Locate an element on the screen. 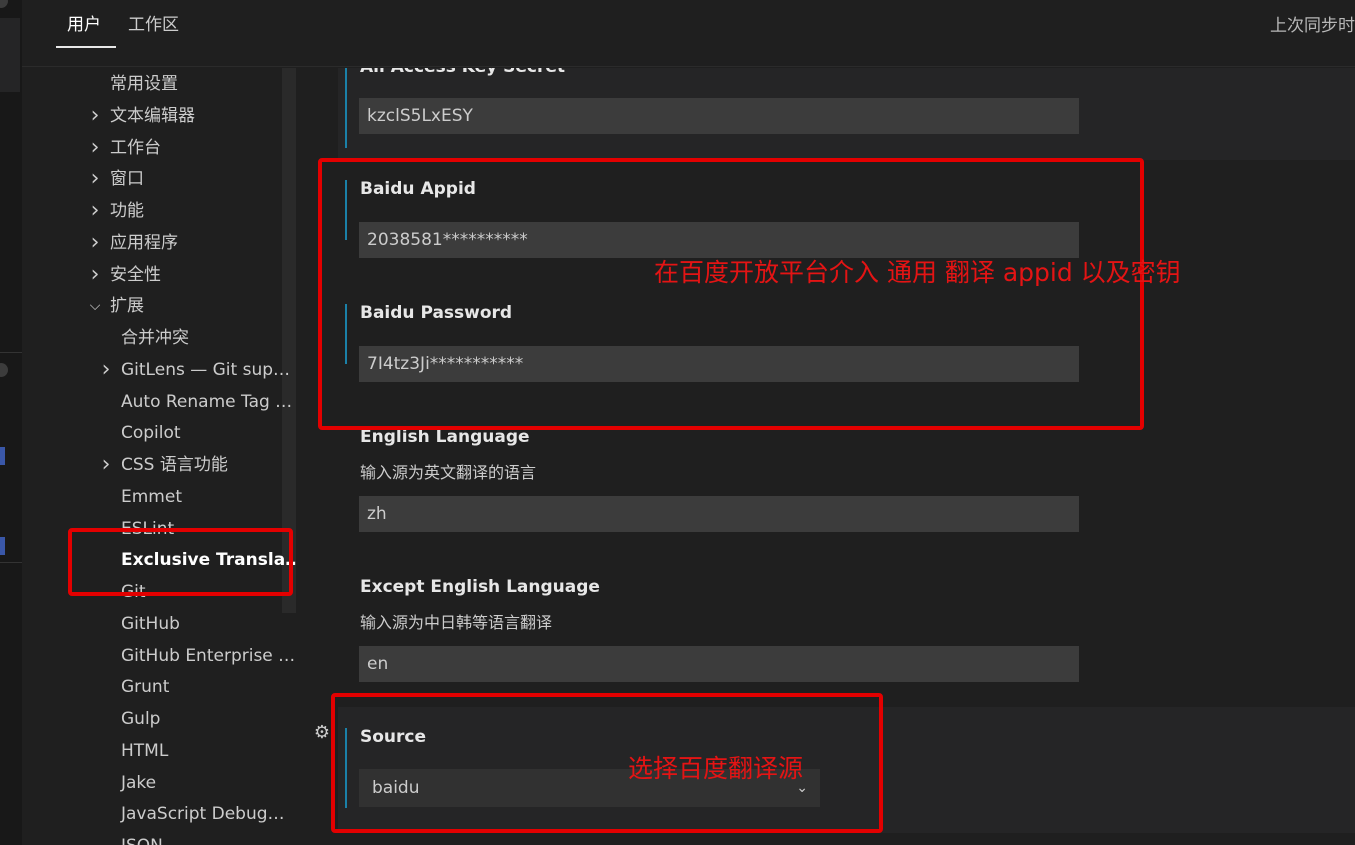 This screenshot has height=845, width=1355. setting-description: 输入源为中日韩等语言翻译 is located at coordinates (456, 622).